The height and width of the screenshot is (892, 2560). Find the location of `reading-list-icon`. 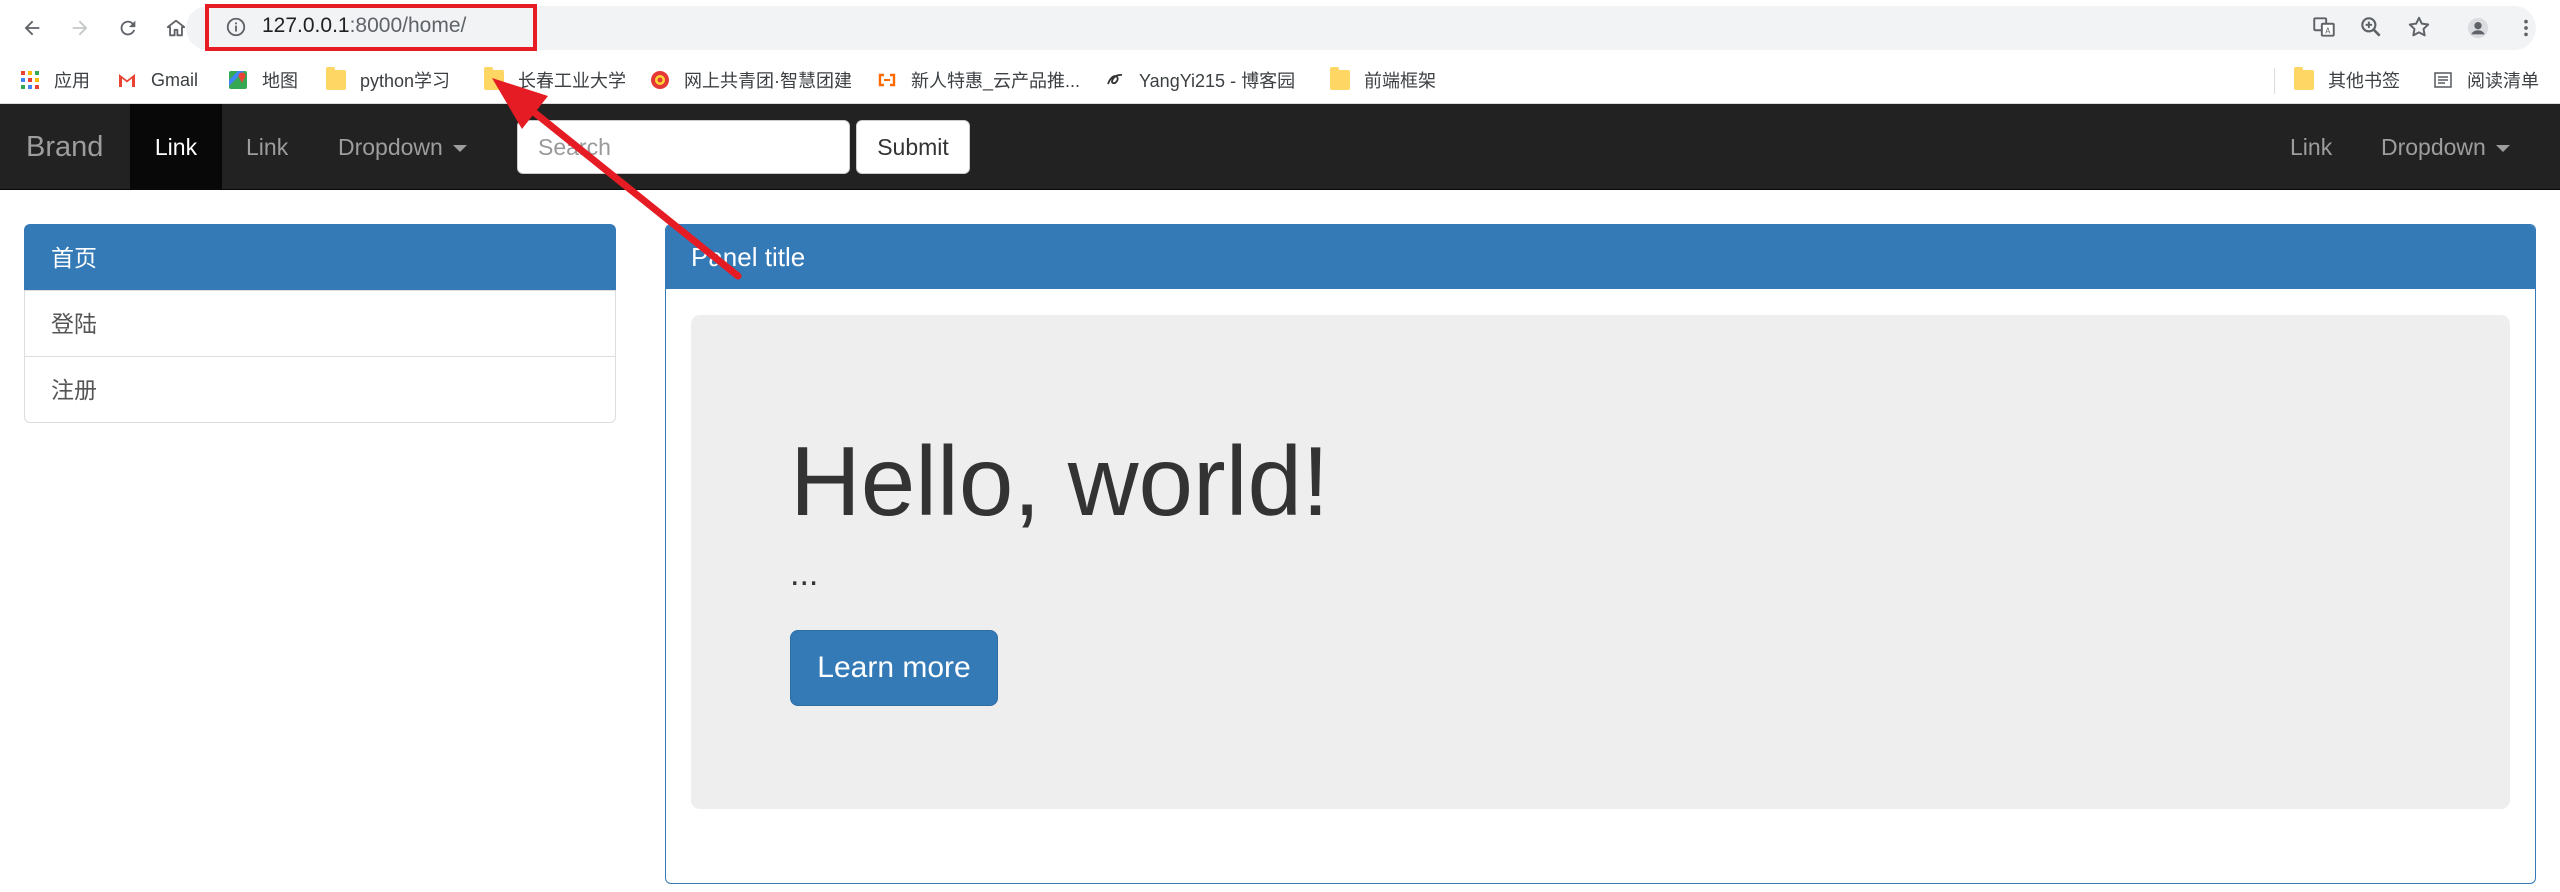

reading-list-icon is located at coordinates (2443, 80).